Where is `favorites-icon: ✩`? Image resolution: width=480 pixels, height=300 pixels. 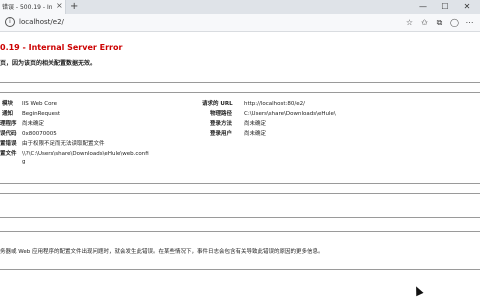 favorites-icon: ✩ is located at coordinates (424, 22).